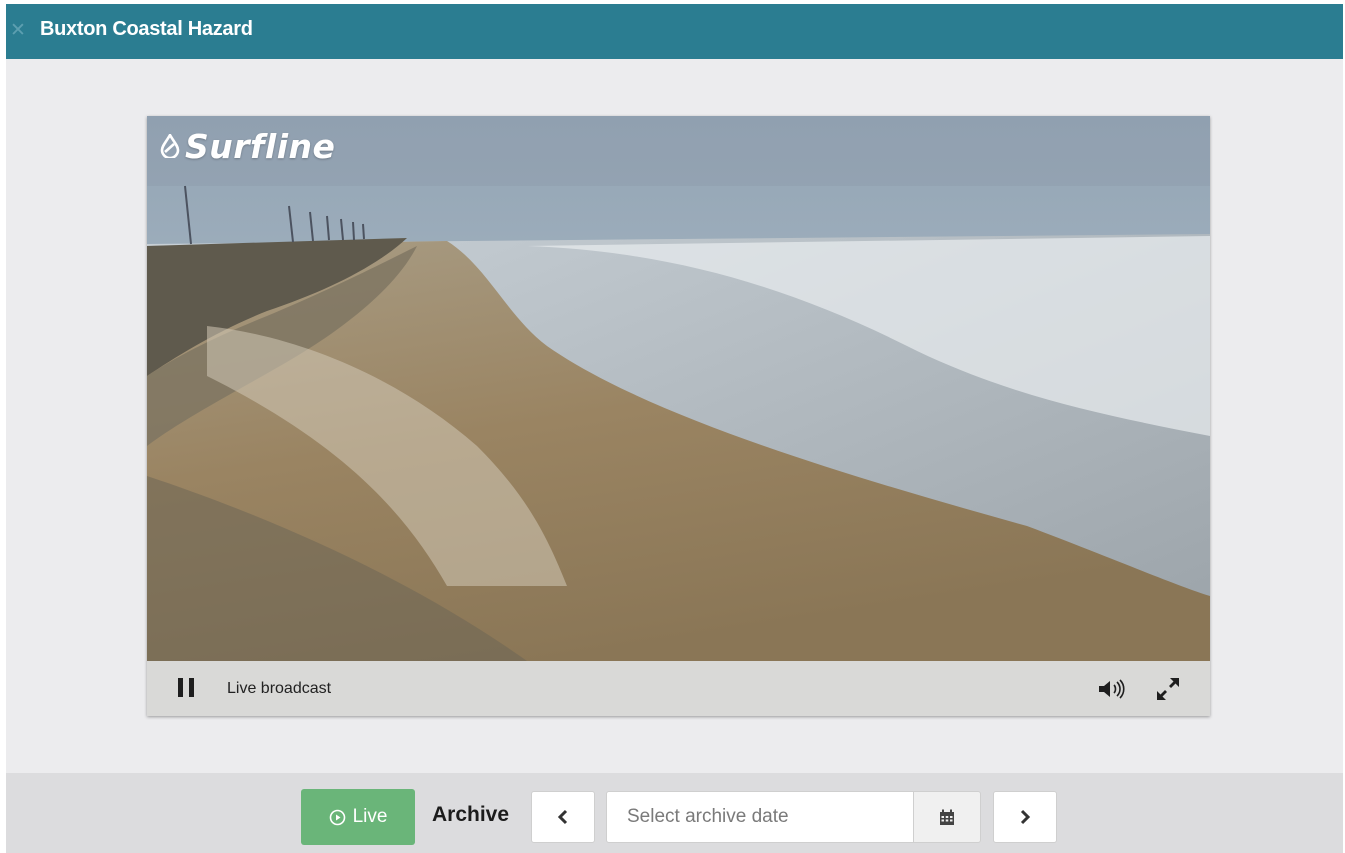 The image size is (1345, 853). Describe the element at coordinates (260, 146) in the screenshot. I see `logo-text: Surfline` at that location.